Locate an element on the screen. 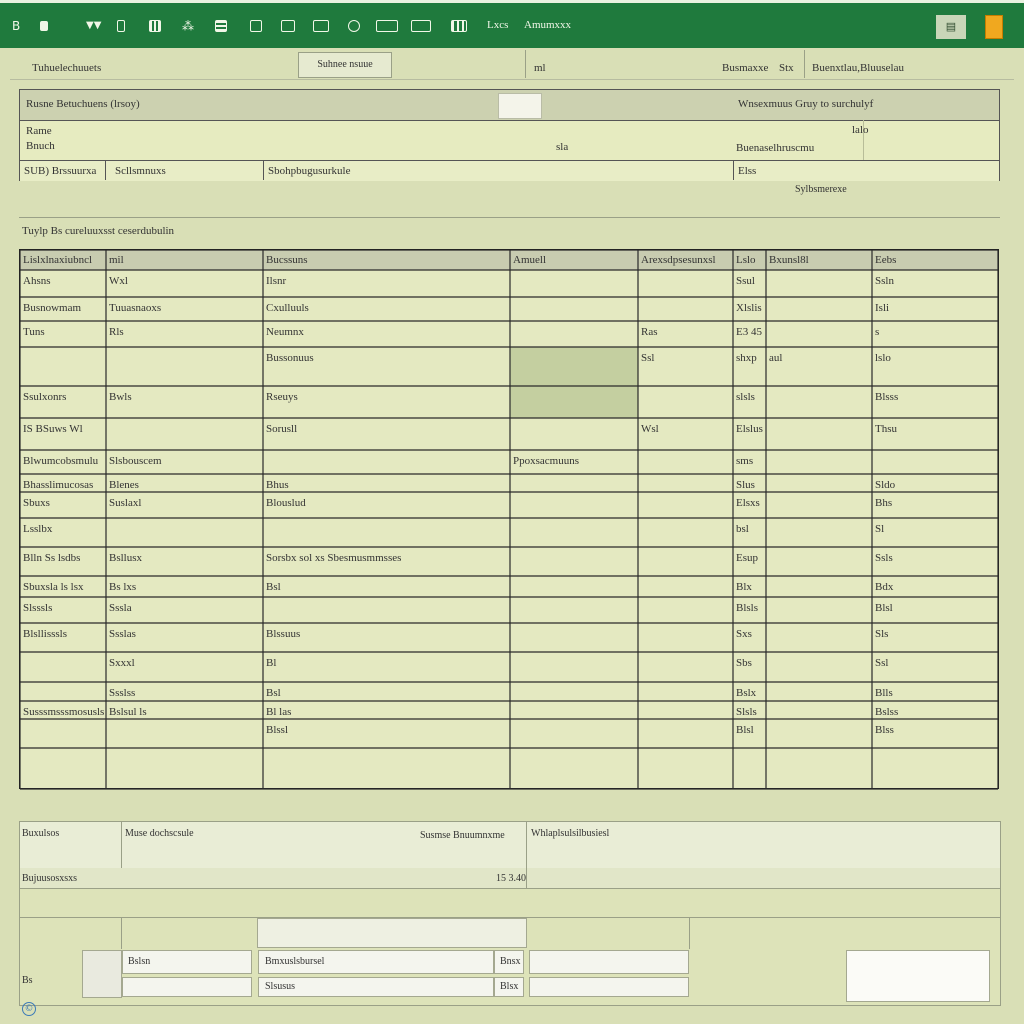  table-cell: Bl las is located at coordinates (278, 712).